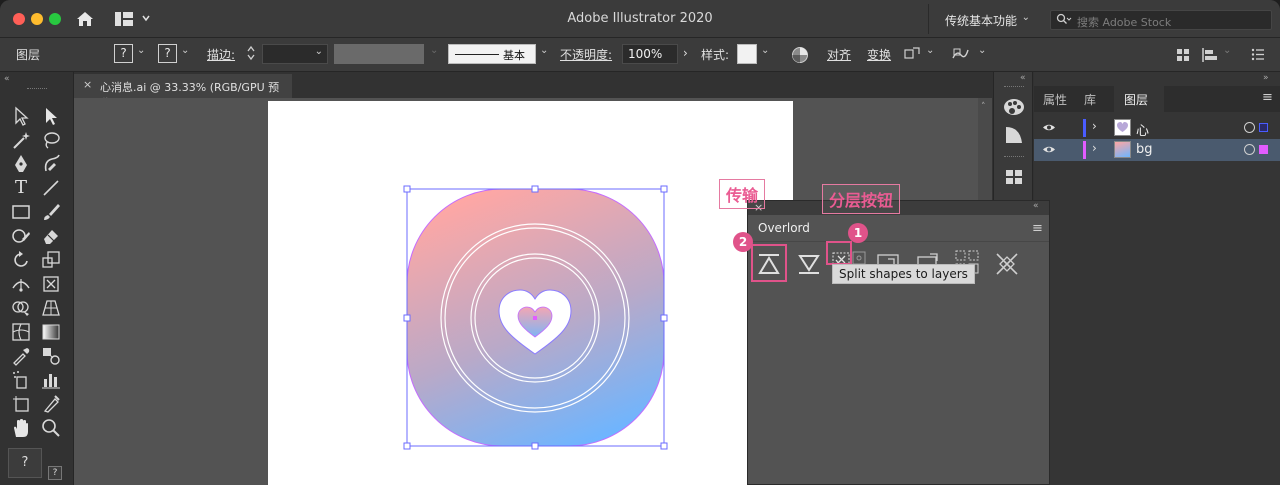  What do you see at coordinates (21, 380) in the screenshot?
I see `symbol-sprayer-tool-icon` at bounding box center [21, 380].